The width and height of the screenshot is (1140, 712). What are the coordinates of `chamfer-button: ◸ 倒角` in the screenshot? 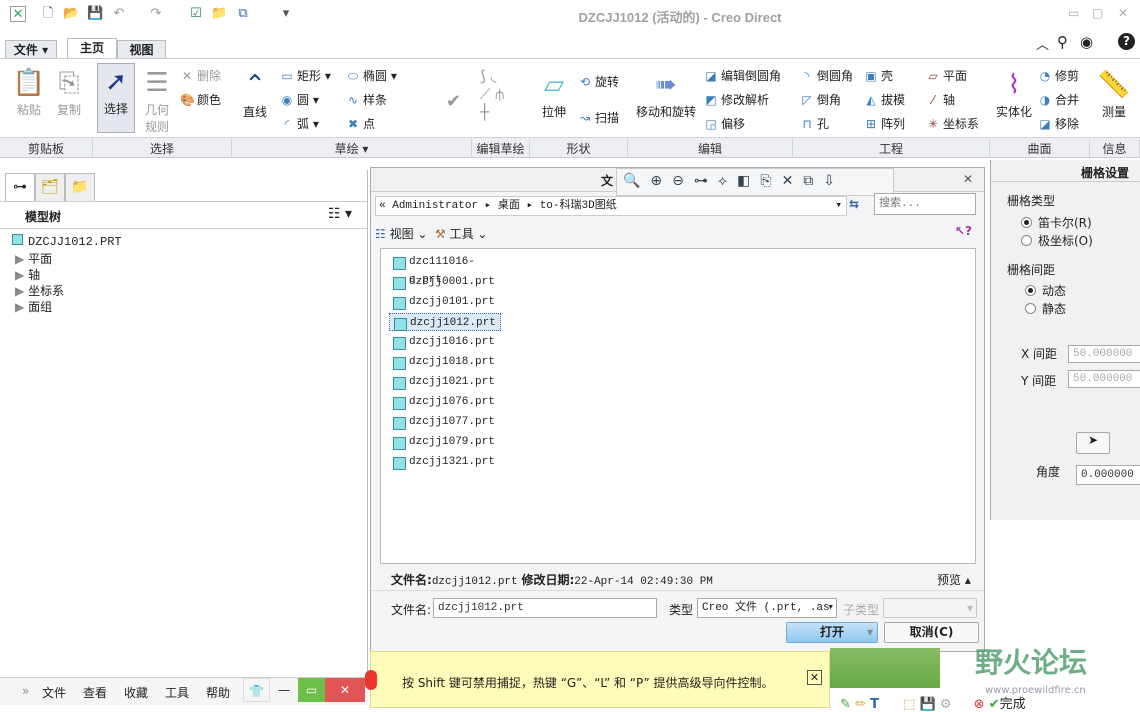 It's located at (820, 99).